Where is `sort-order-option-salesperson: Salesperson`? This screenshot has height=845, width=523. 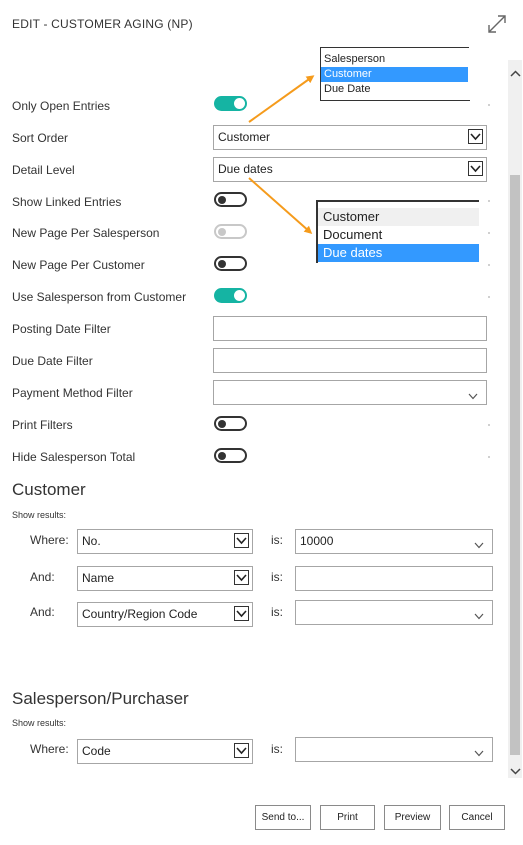
sort-order-option-salesperson: Salesperson is located at coordinates (394, 59).